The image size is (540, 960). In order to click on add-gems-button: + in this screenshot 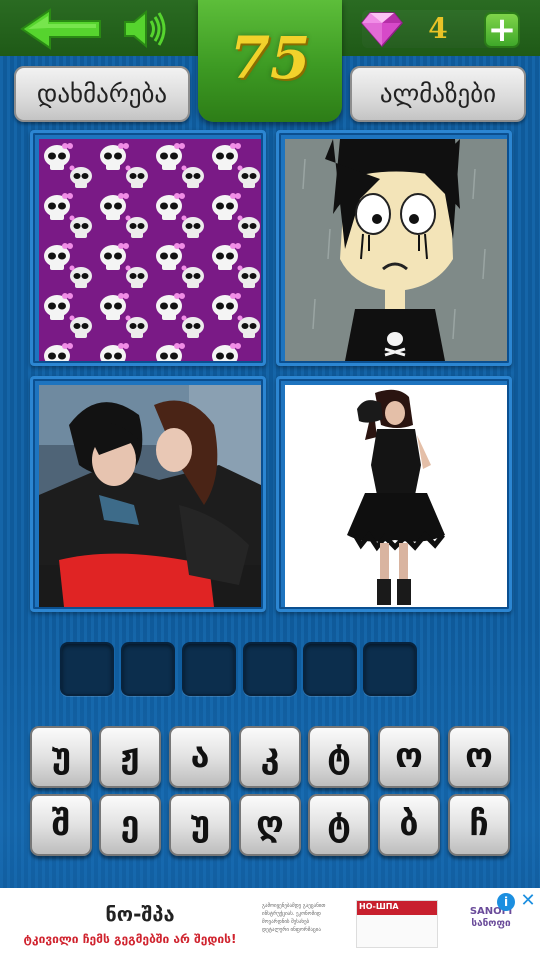, I will do `click(502, 30)`.